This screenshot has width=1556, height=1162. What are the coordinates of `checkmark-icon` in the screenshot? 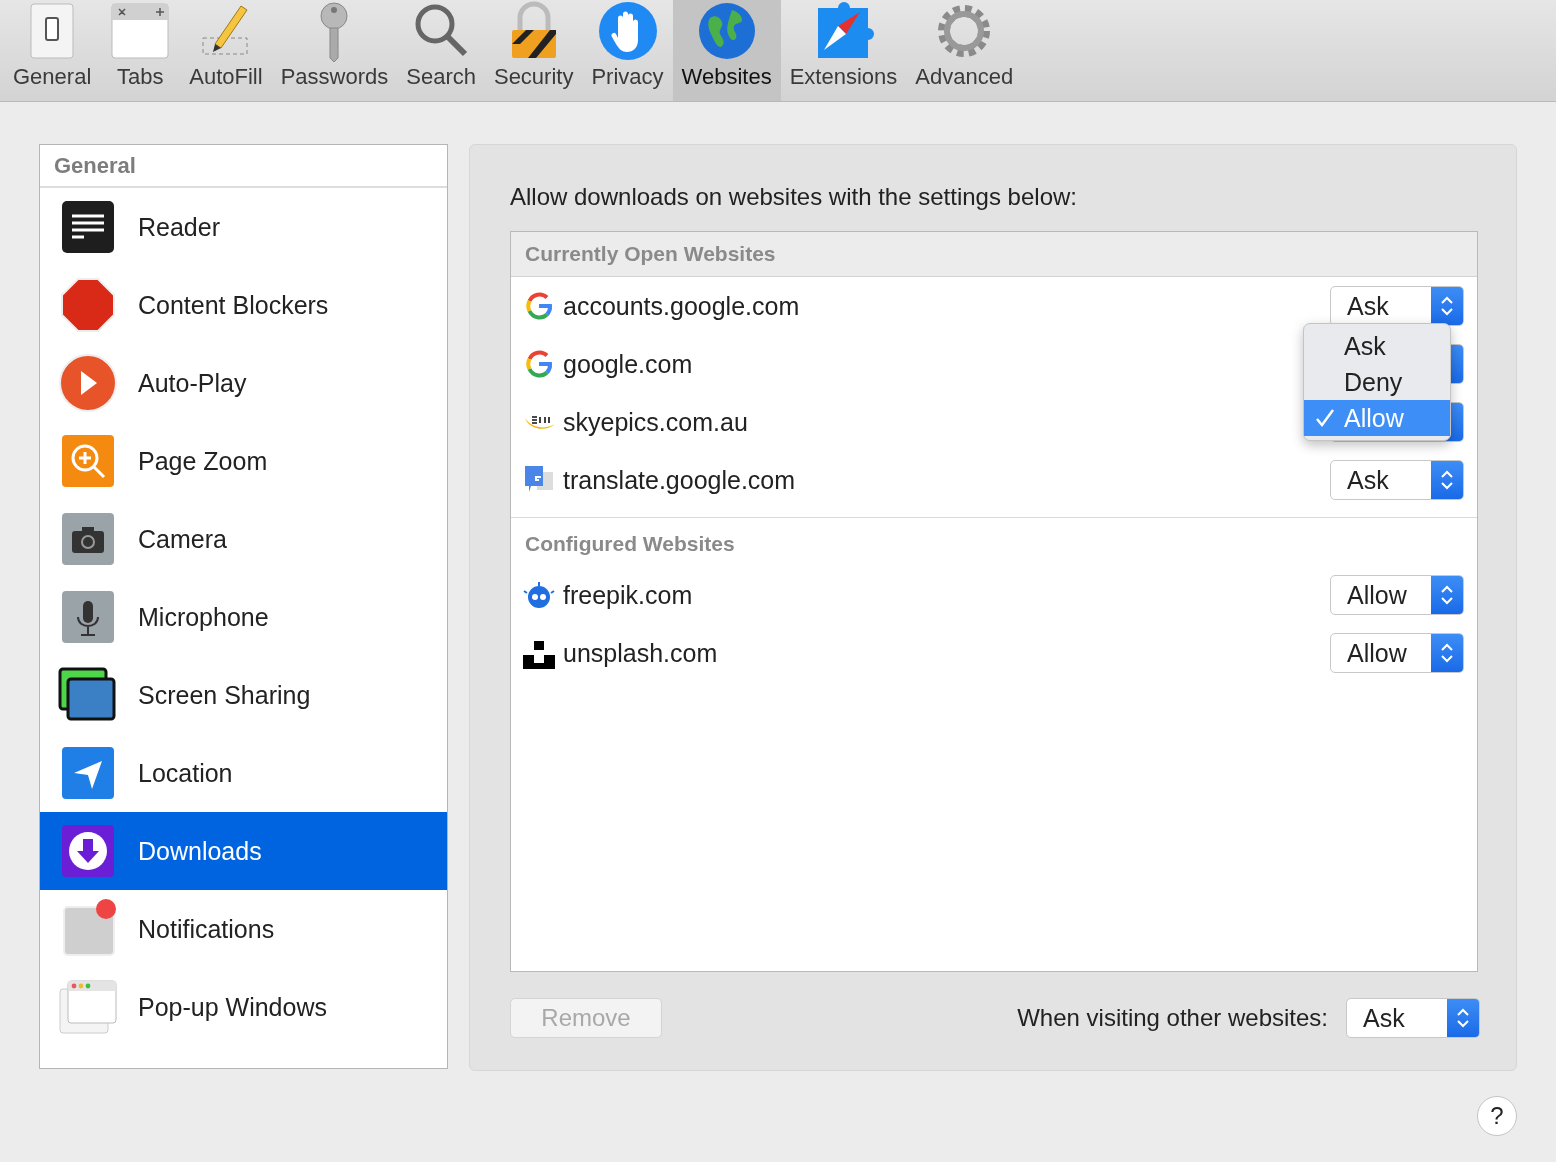 It's located at (1325, 418).